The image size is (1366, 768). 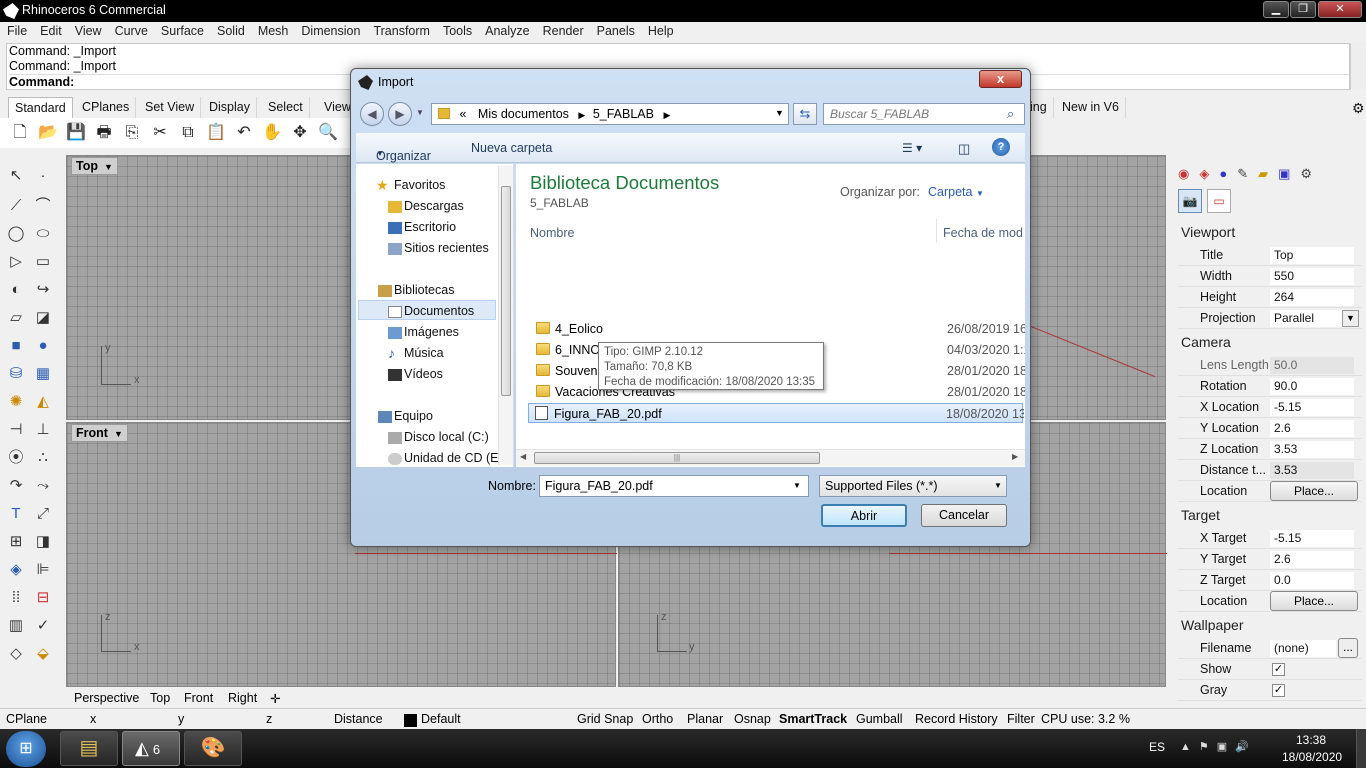 What do you see at coordinates (439, 311) in the screenshot?
I see `nav-documentos: Documentos` at bounding box center [439, 311].